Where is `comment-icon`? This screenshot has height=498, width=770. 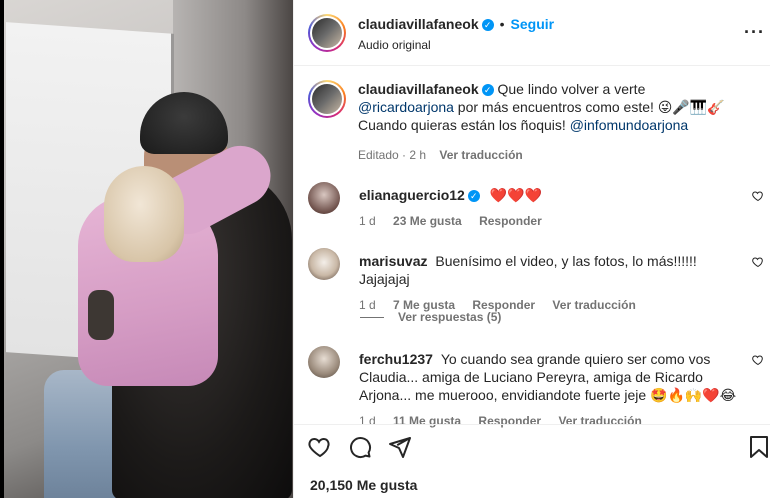 comment-icon is located at coordinates (361, 448).